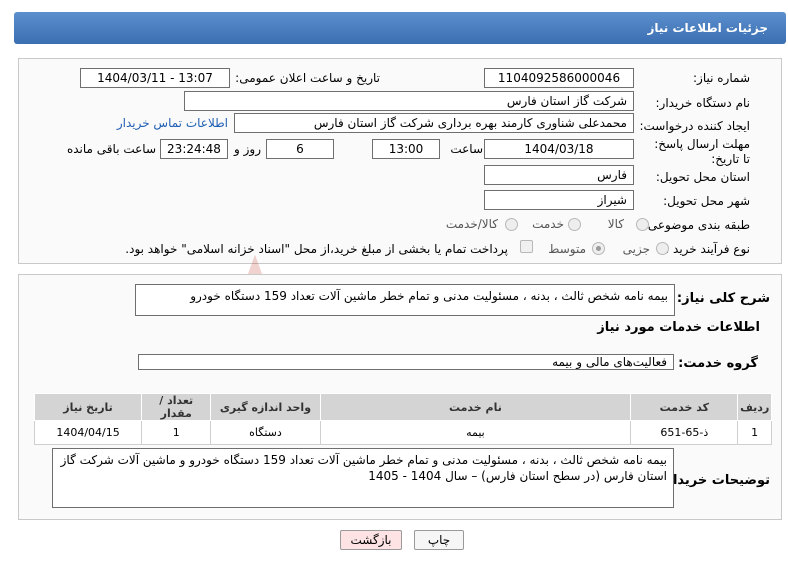 The height and width of the screenshot is (566, 788). I want to click on table-row: 1404/04/15 1 دستگاه بیمه ذ-65-651 1, so click(402, 432).